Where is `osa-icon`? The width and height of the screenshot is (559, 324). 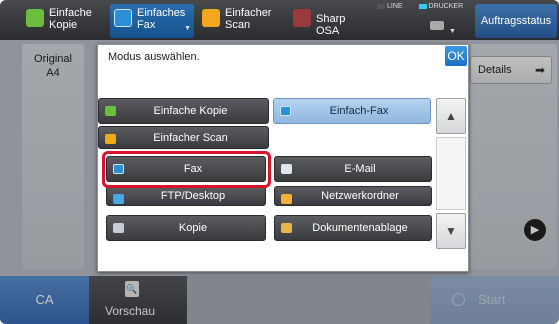 osa-icon is located at coordinates (302, 18).